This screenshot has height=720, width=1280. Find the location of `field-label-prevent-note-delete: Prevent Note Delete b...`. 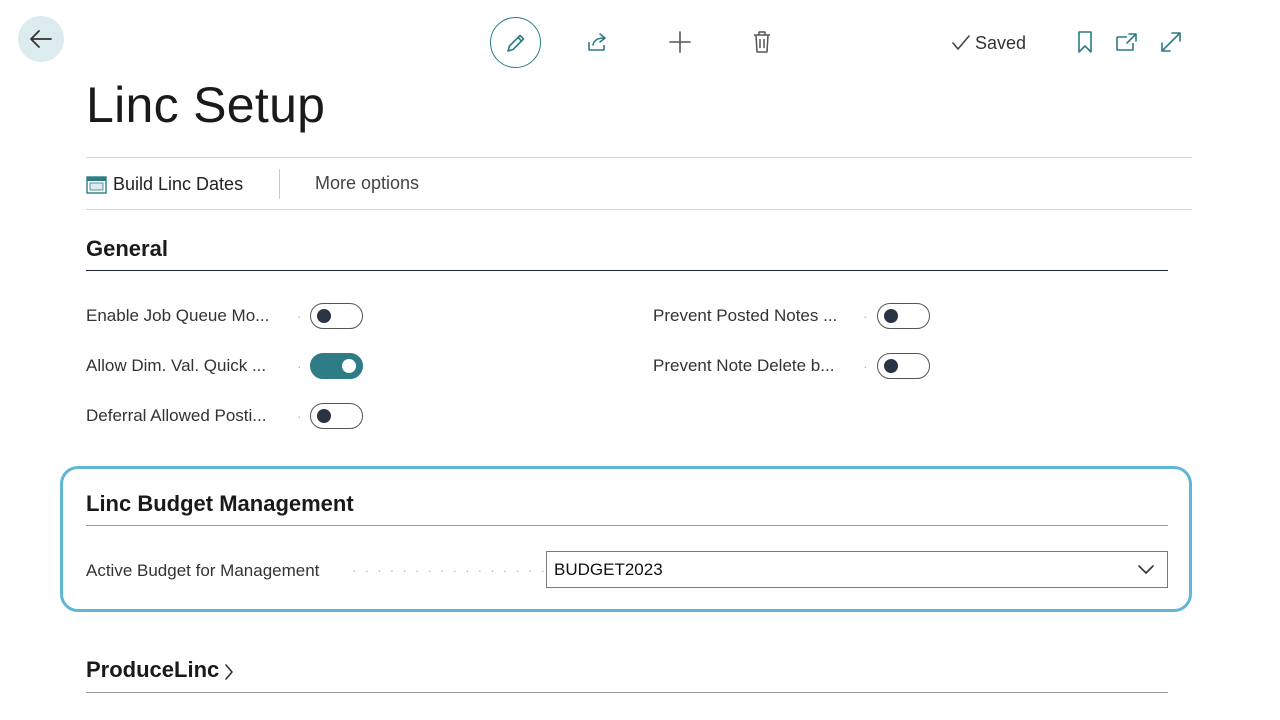

field-label-prevent-note-delete: Prevent Note Delete b... is located at coordinates (744, 365).